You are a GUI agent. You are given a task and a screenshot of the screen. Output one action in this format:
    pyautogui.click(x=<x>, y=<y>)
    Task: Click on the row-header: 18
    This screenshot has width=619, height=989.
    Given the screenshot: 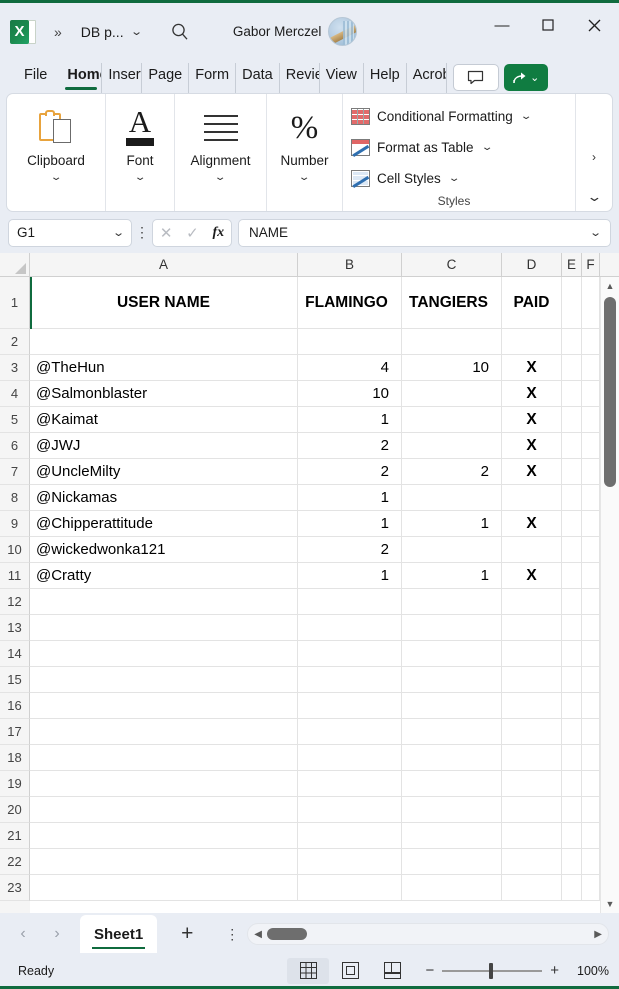 What is the action you would take?
    pyautogui.click(x=15, y=758)
    